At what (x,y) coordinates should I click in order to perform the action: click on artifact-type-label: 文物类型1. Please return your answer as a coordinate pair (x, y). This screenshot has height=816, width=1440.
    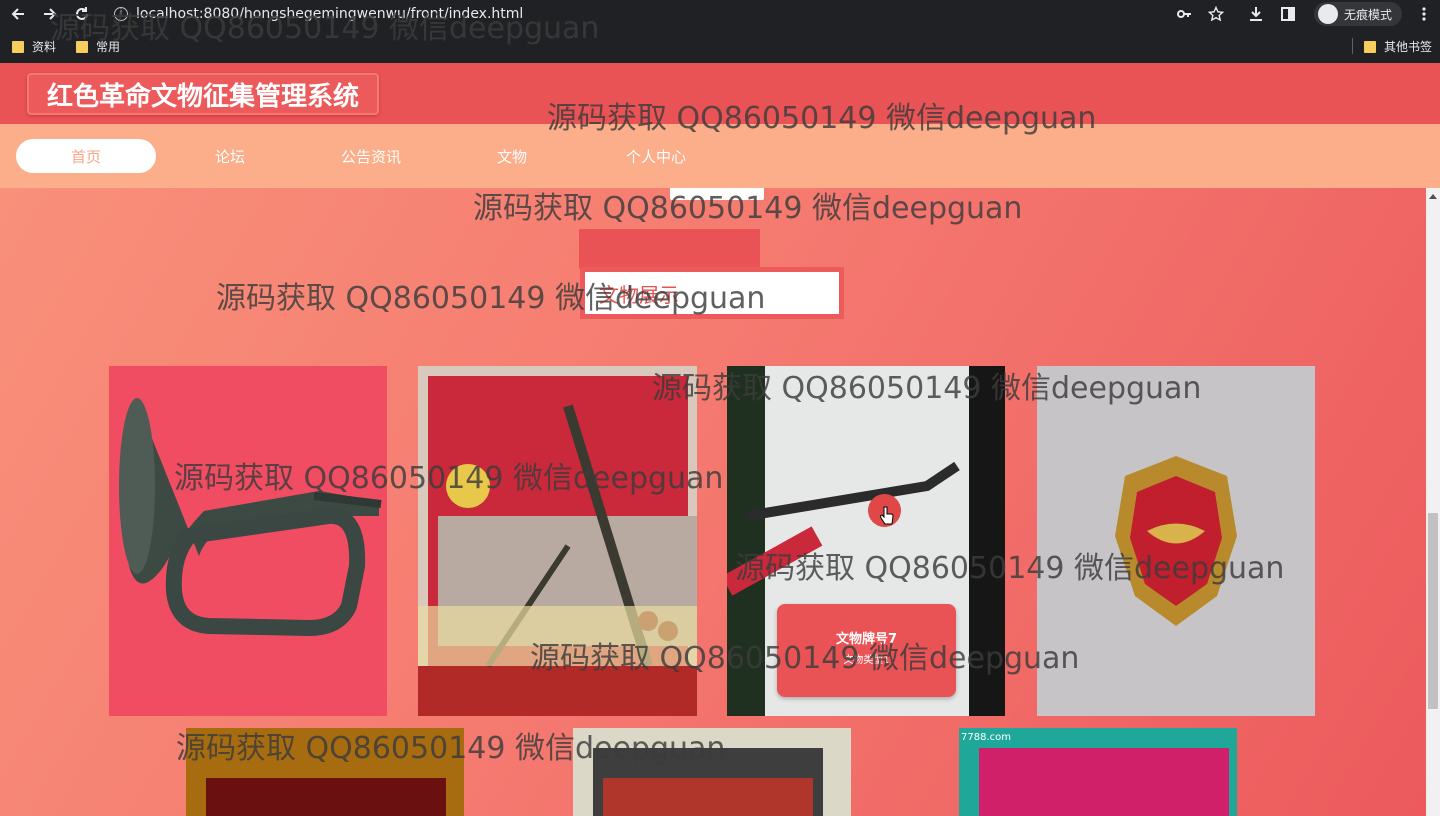
    Looking at the image, I should click on (866, 660).